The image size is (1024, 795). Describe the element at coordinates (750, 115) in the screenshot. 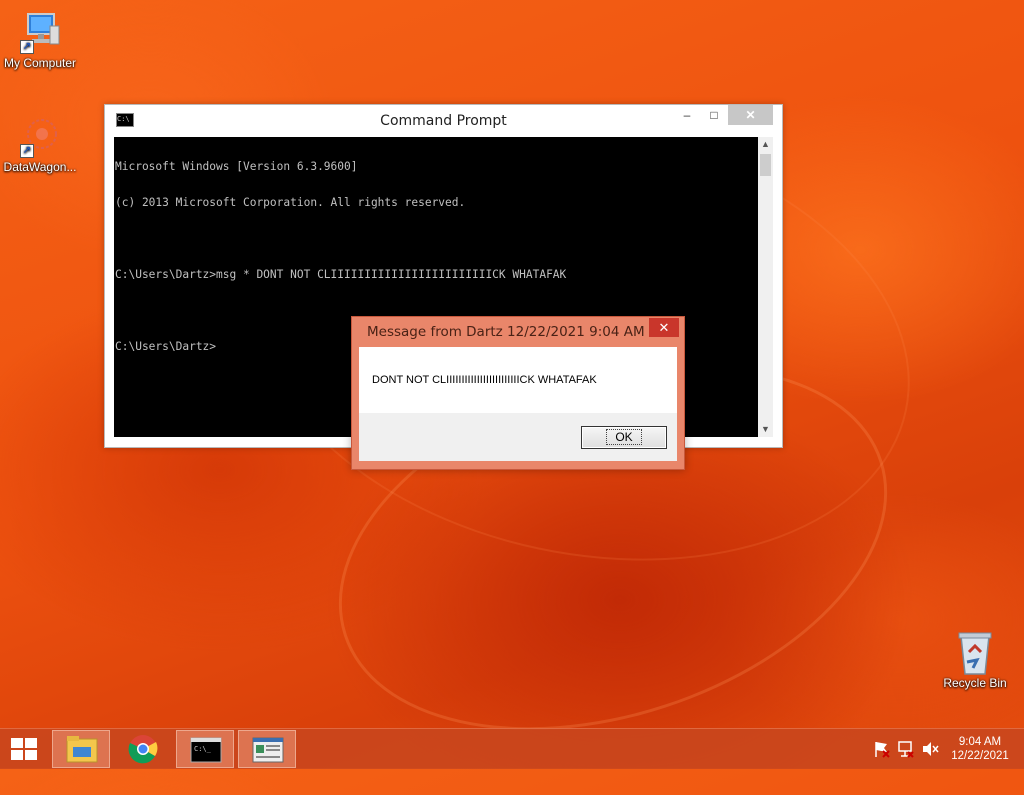

I see `close-button: ✕` at that location.